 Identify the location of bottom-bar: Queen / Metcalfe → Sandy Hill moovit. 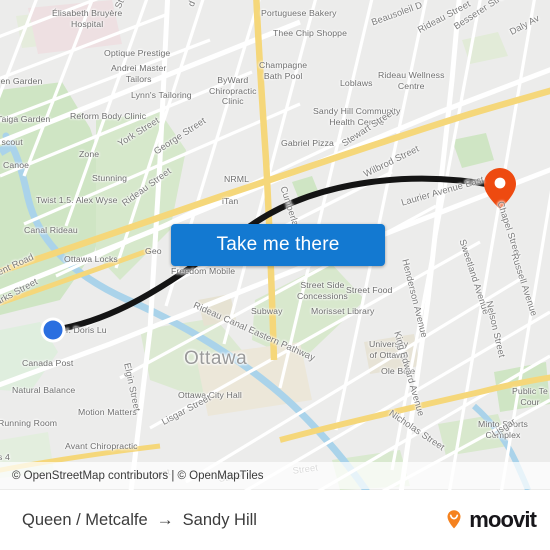
(275, 520).